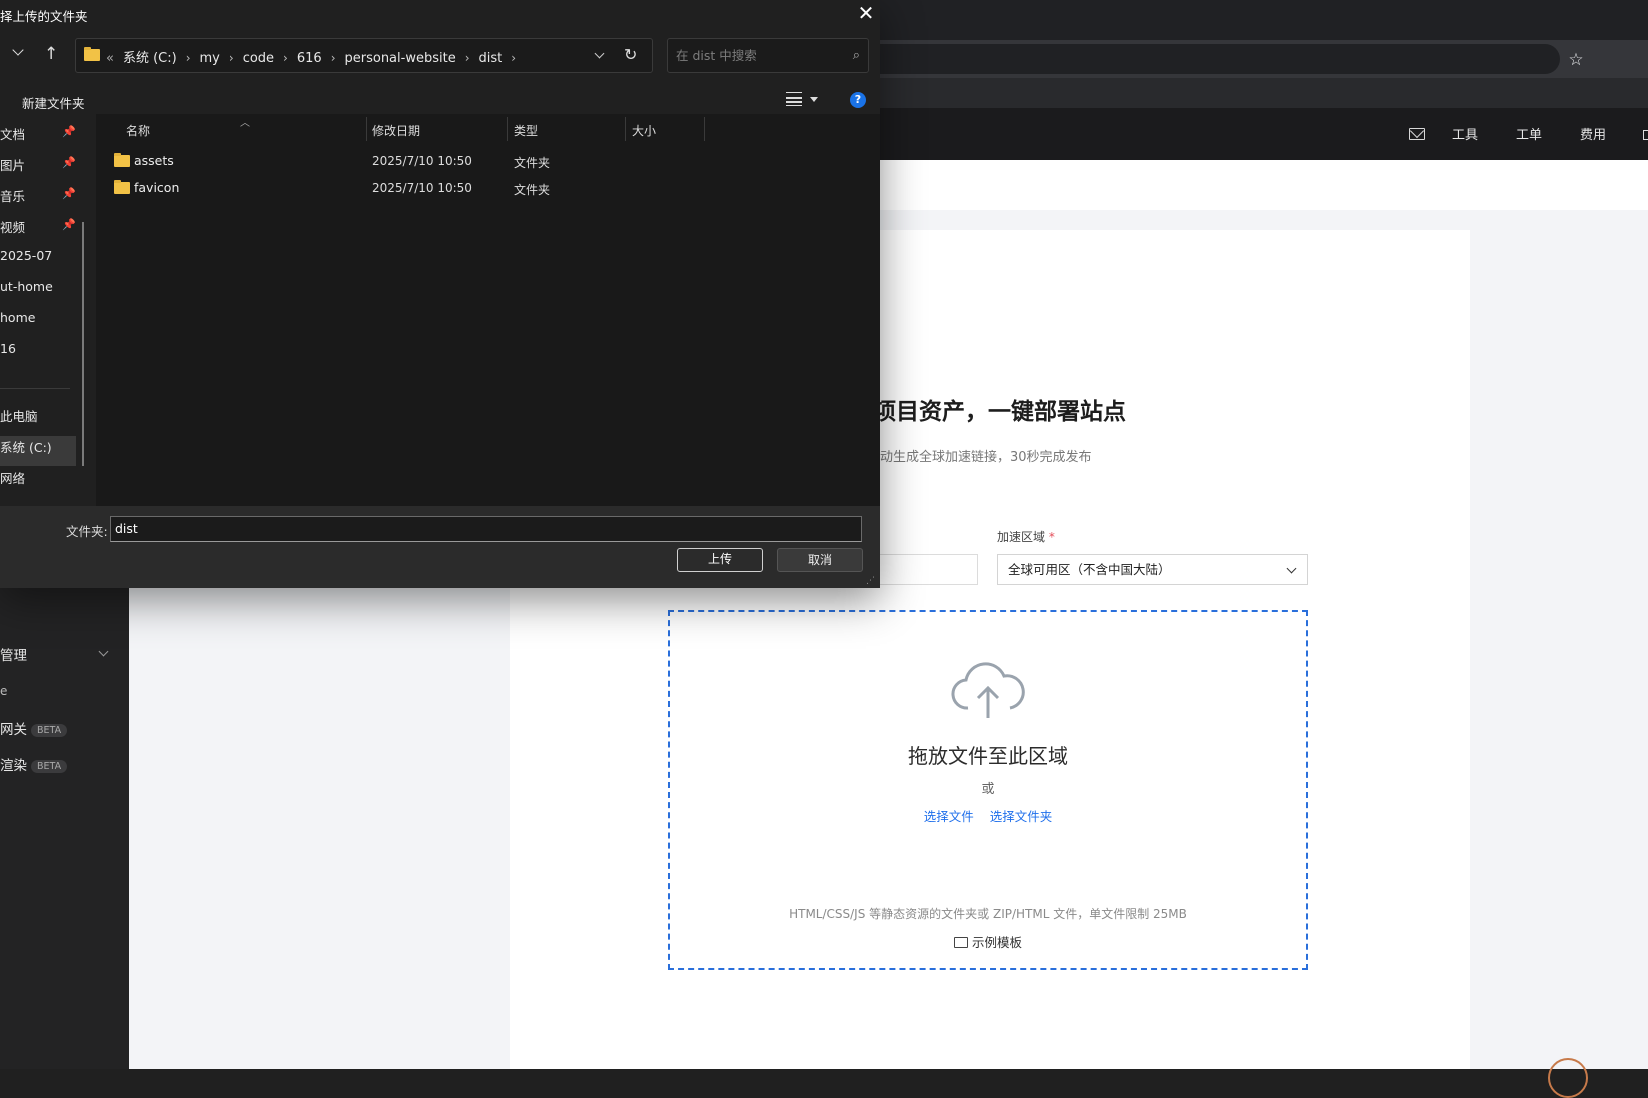 Image resolution: width=1648 pixels, height=1098 pixels. I want to click on hero-subtitle: 动生成全球加速链接，30秒完成发布, so click(986, 457).